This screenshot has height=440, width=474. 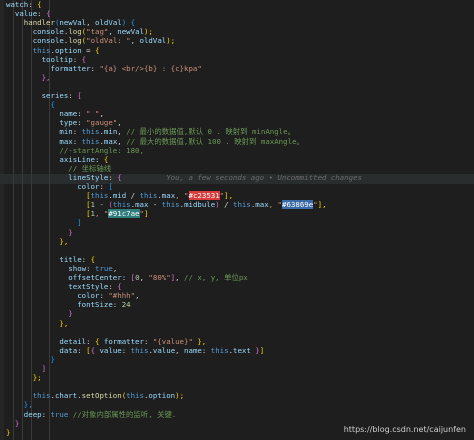 What do you see at coordinates (216, 277) in the screenshot?
I see `code-token: // x, y, 单位px` at bounding box center [216, 277].